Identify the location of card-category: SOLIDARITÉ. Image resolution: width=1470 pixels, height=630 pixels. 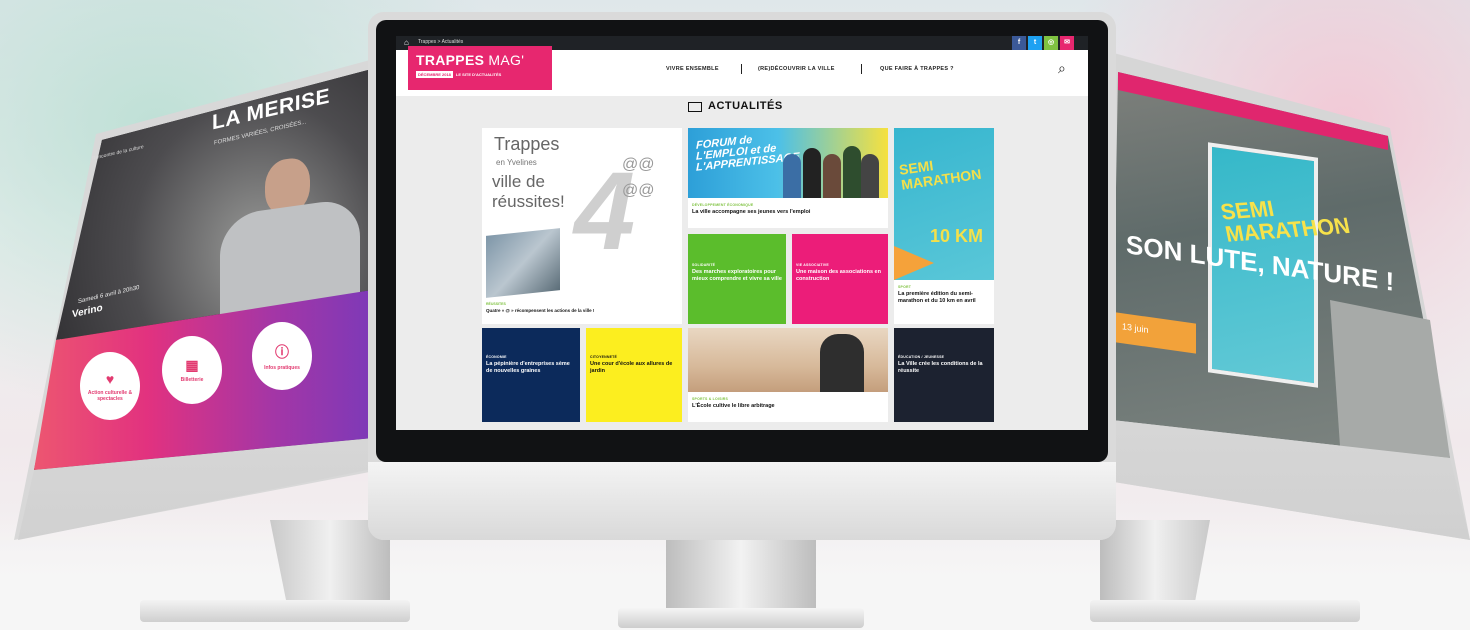
(704, 265).